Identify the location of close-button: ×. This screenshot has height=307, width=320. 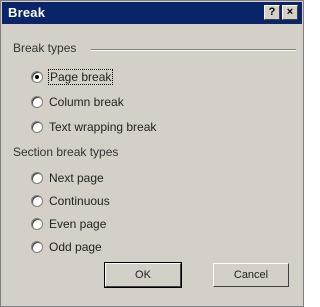
(290, 12).